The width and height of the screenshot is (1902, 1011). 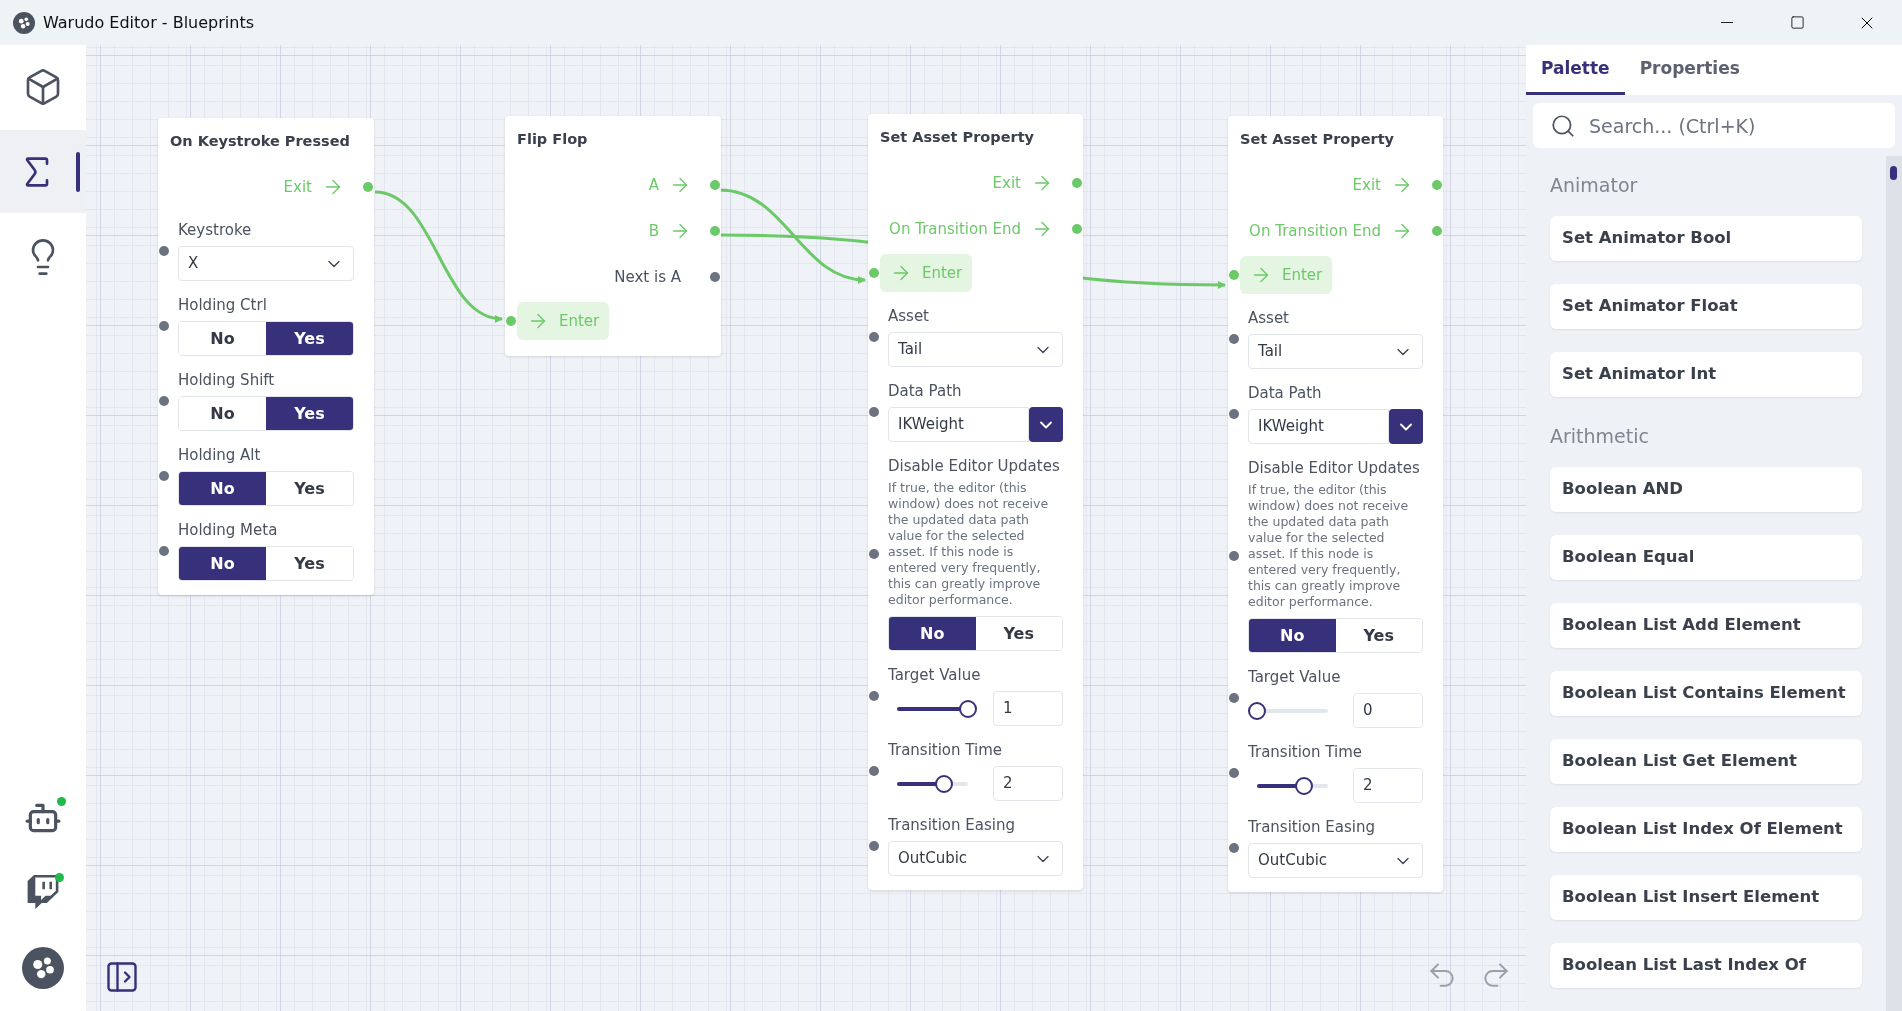 I want to click on panel-toggle-button, so click(x=122, y=977).